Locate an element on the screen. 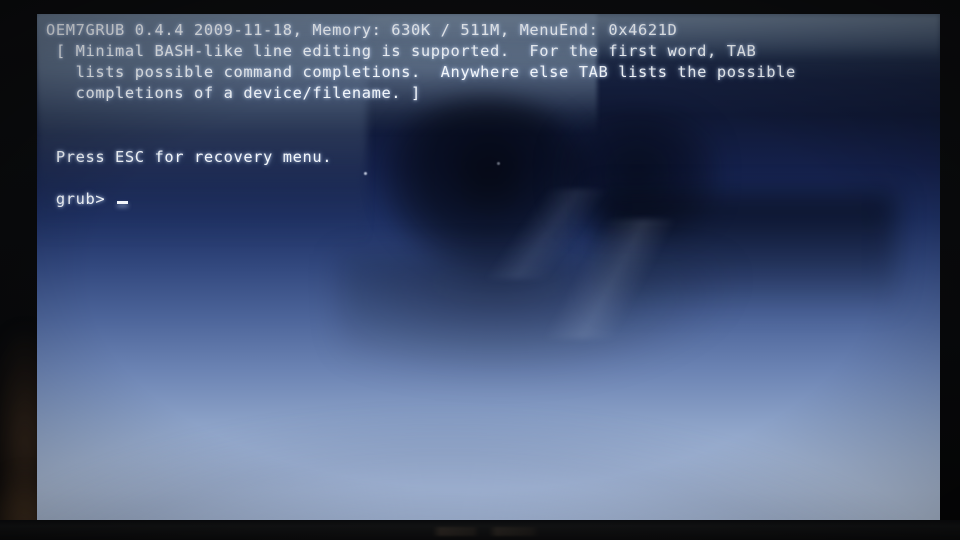  grub-help-line-3: completions of a device/filename. ] is located at coordinates (233, 93).